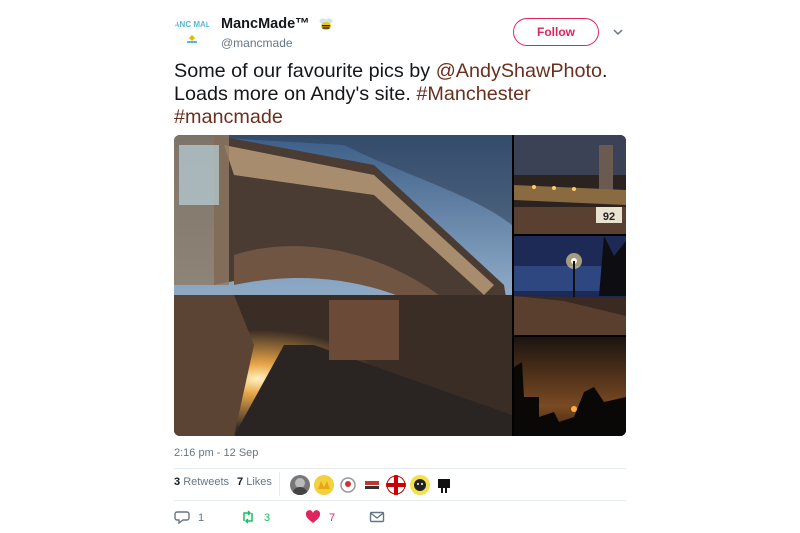  I want to click on display-name: MancMade™, so click(265, 24).